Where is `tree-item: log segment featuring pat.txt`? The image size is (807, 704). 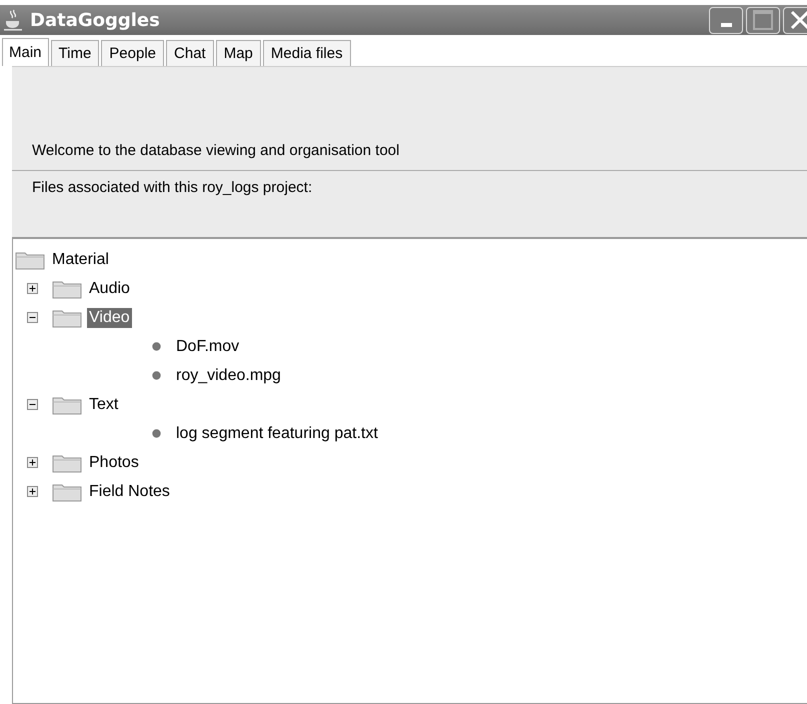 tree-item: log segment featuring pat.txt is located at coordinates (277, 434).